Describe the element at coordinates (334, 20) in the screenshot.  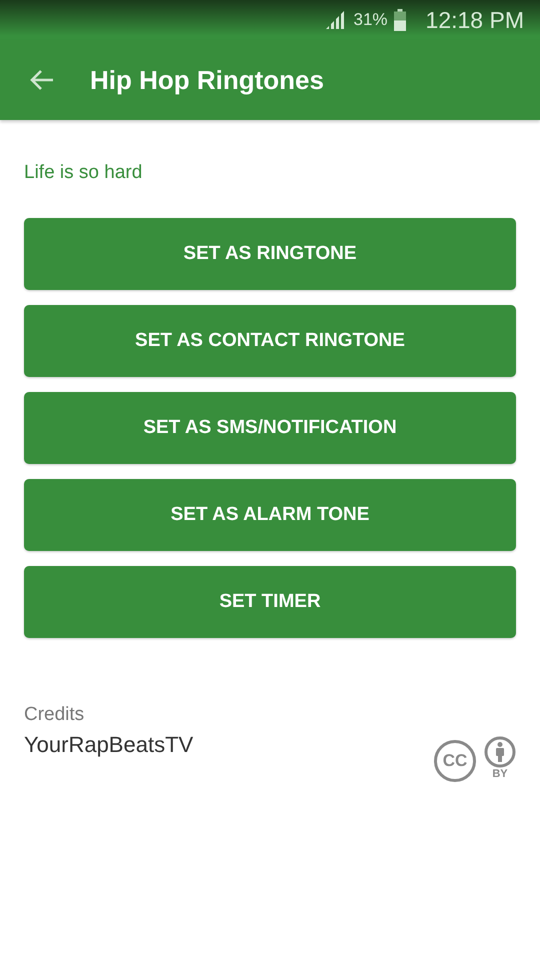
I see `signal-icon` at that location.